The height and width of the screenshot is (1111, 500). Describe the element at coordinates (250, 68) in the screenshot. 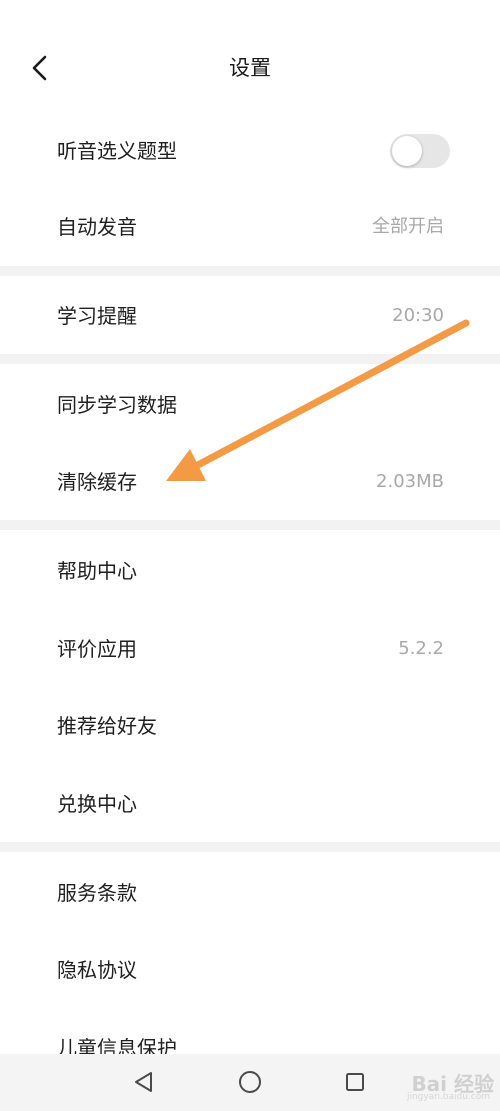

I see `page-title: 设置` at that location.